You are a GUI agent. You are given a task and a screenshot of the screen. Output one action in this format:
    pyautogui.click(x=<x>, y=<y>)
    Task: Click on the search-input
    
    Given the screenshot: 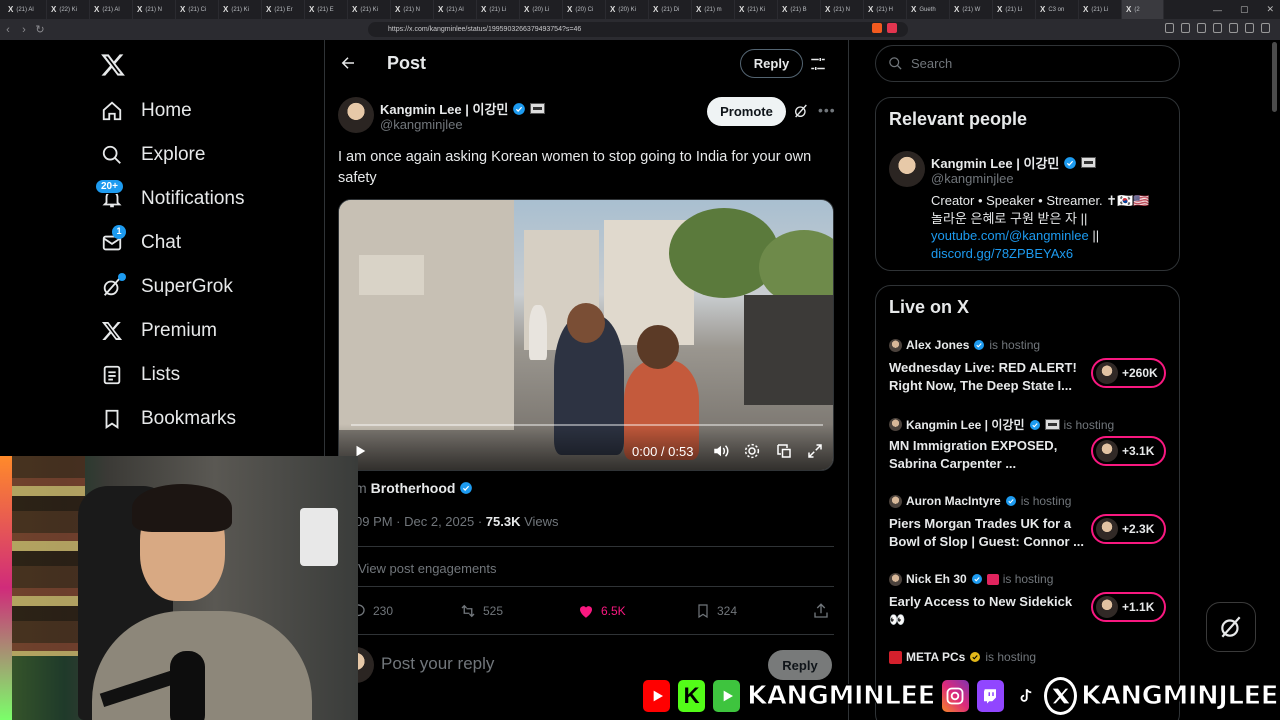 What is the action you would take?
    pyautogui.click(x=1036, y=63)
    